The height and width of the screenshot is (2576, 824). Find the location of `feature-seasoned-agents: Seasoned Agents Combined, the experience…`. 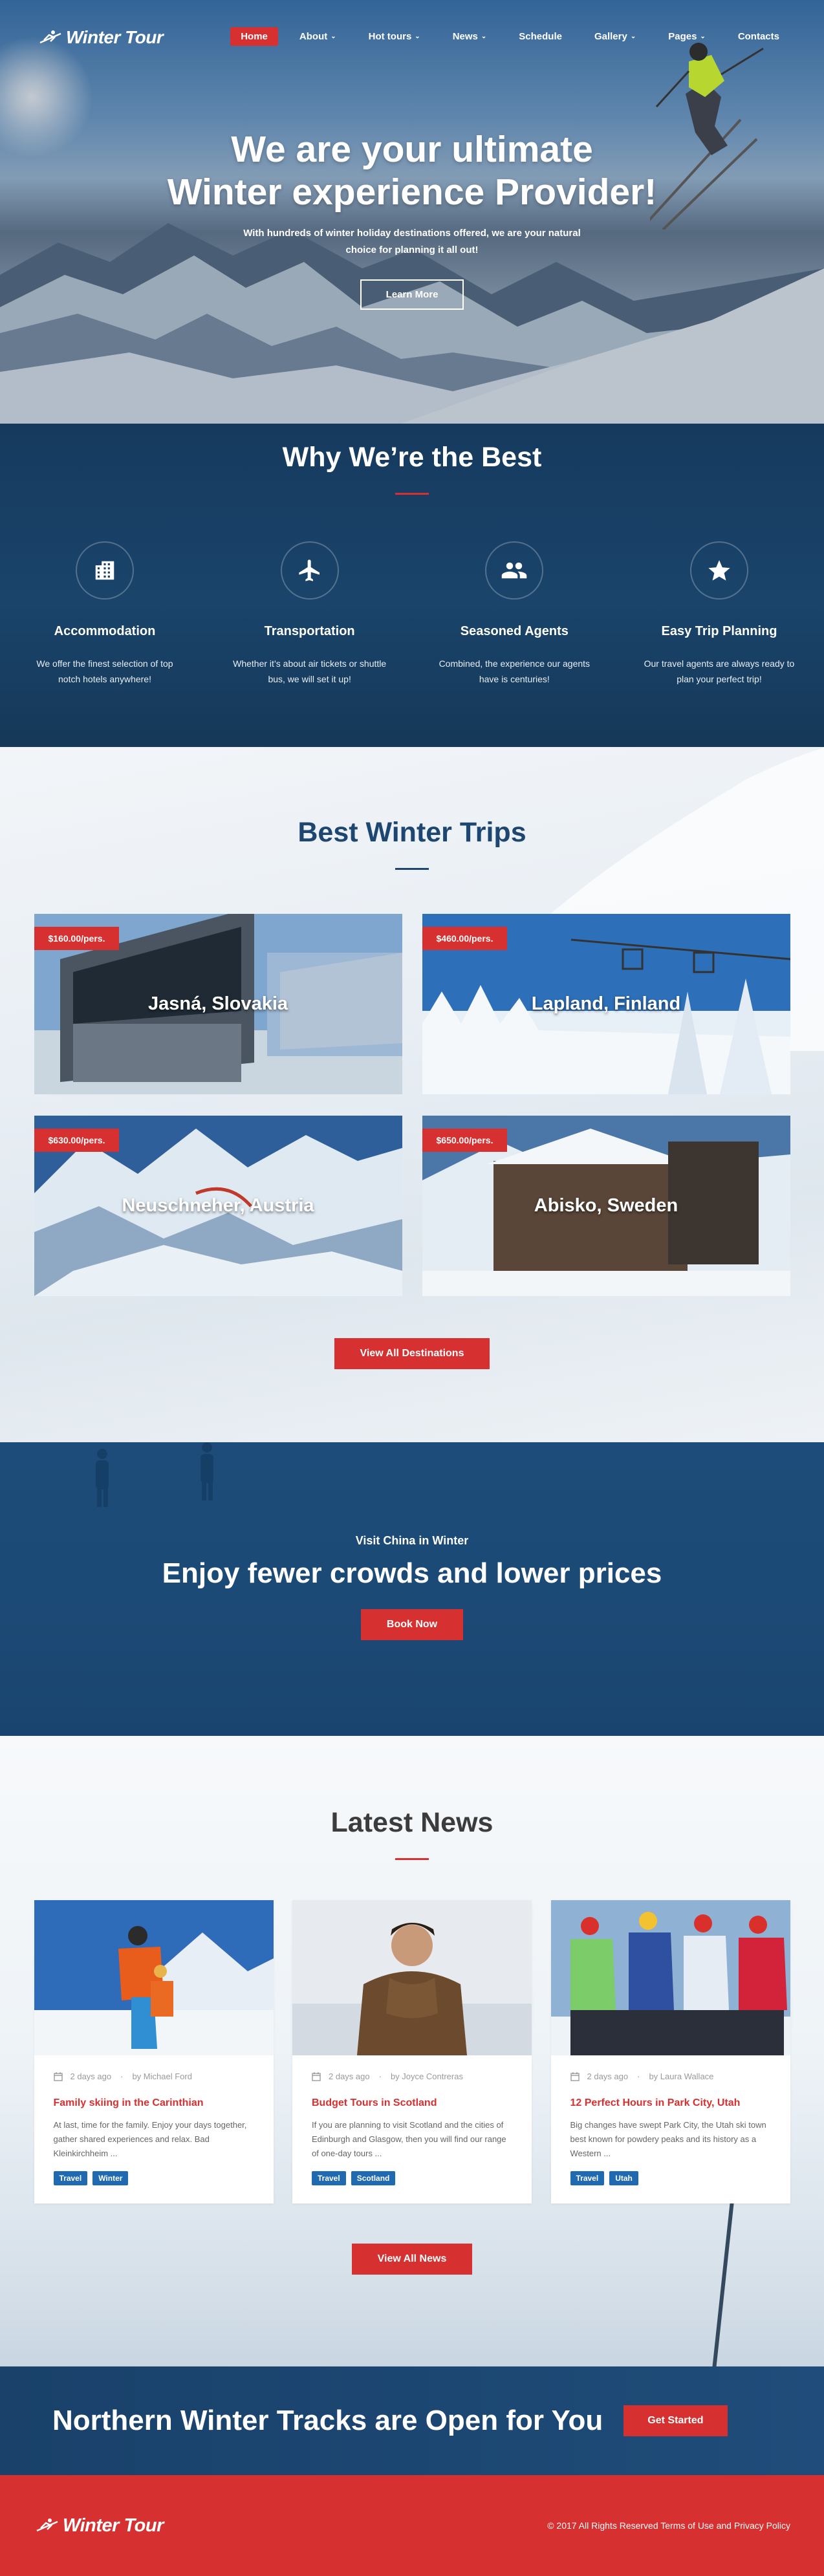

feature-seasoned-agents: Seasoned Agents Combined, the experience… is located at coordinates (514, 614).